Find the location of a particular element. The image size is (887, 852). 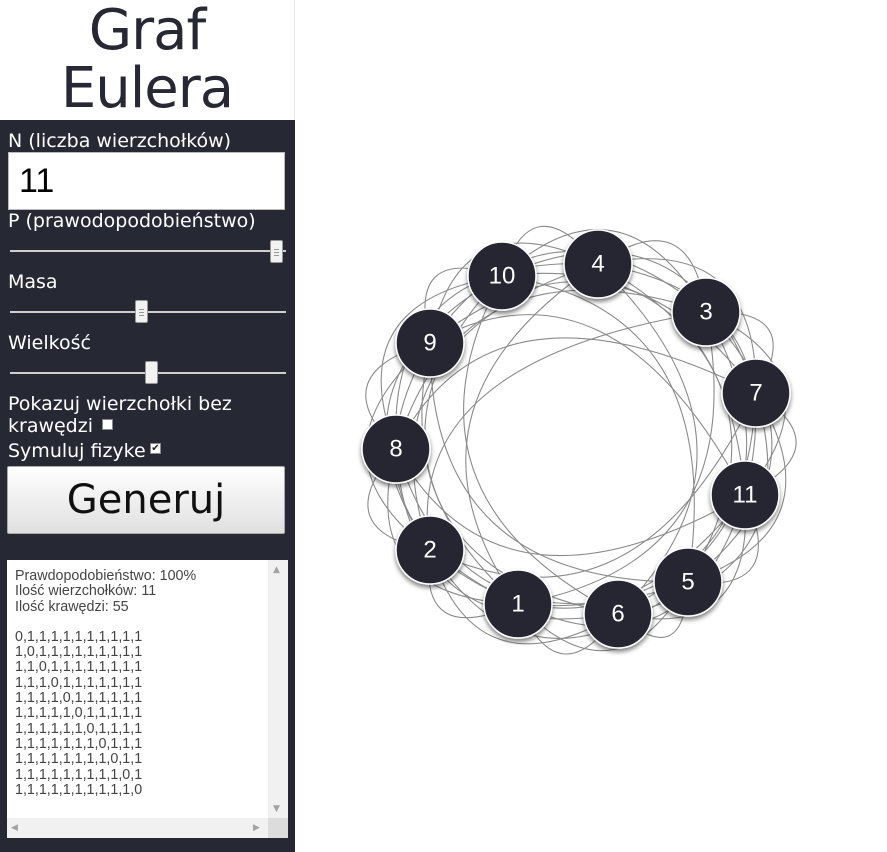

title-line-2: Eulera is located at coordinates (147, 88).